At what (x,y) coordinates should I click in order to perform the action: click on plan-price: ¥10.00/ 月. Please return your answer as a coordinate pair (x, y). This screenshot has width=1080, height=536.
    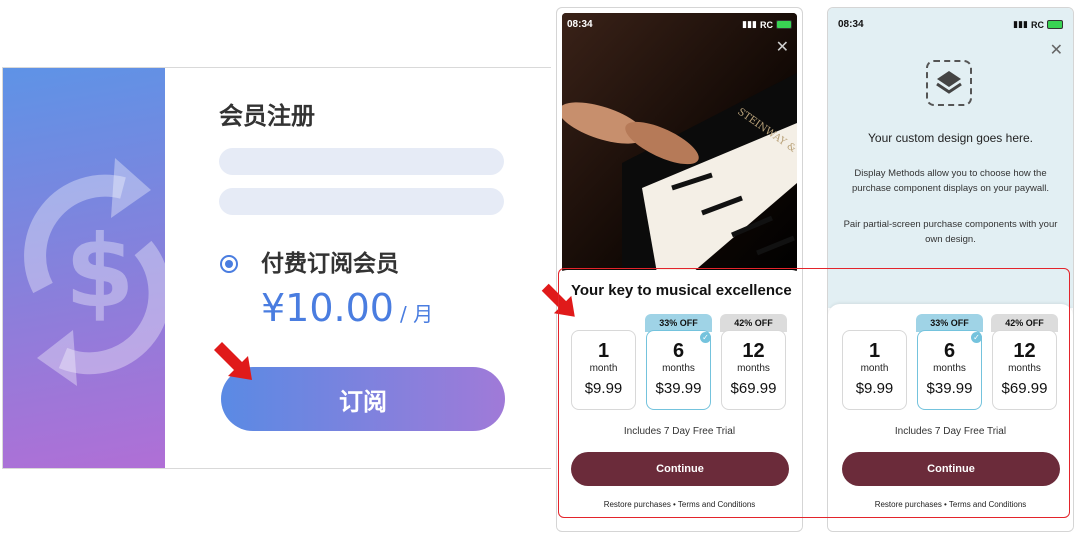
    Looking at the image, I should click on (347, 308).